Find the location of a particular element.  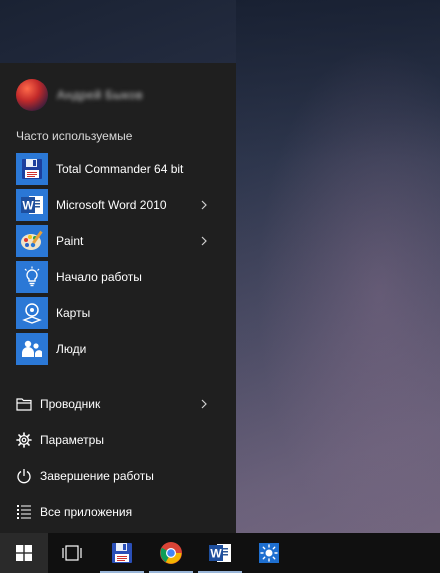

app-microsoft-word: W Microsoft Word 2010 is located at coordinates (118, 205).